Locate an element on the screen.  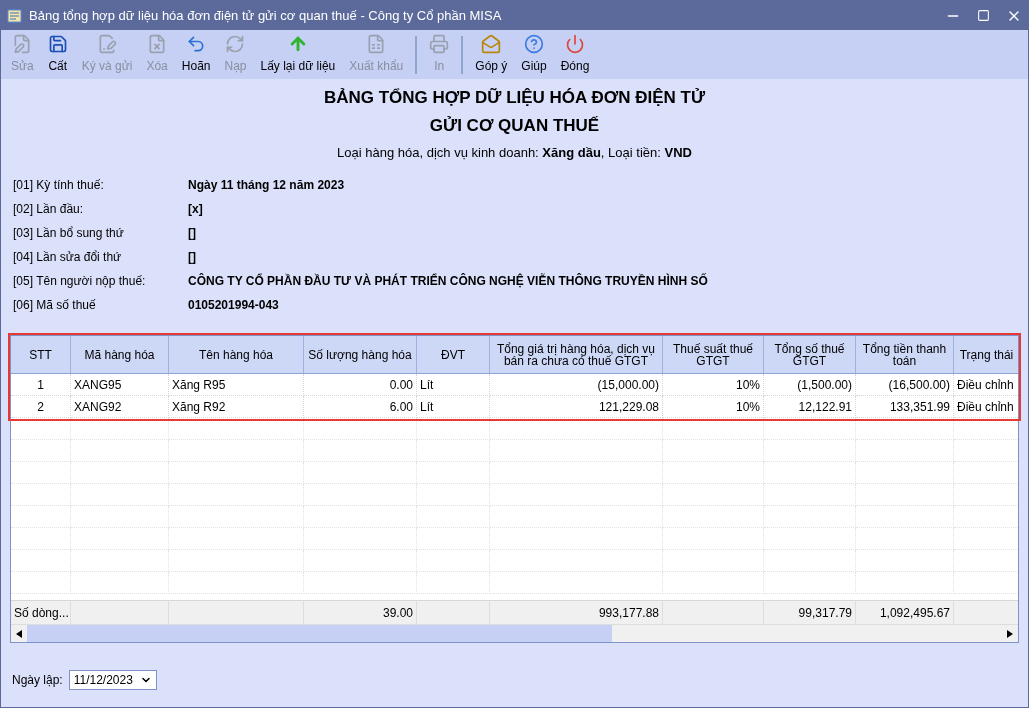
date-label: Ngày lập: is located at coordinates (37, 680).